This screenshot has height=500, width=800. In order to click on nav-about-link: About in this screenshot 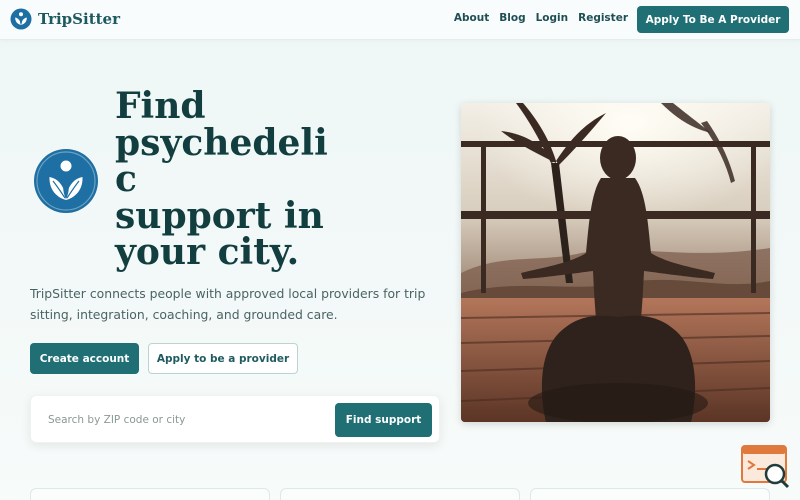, I will do `click(471, 18)`.